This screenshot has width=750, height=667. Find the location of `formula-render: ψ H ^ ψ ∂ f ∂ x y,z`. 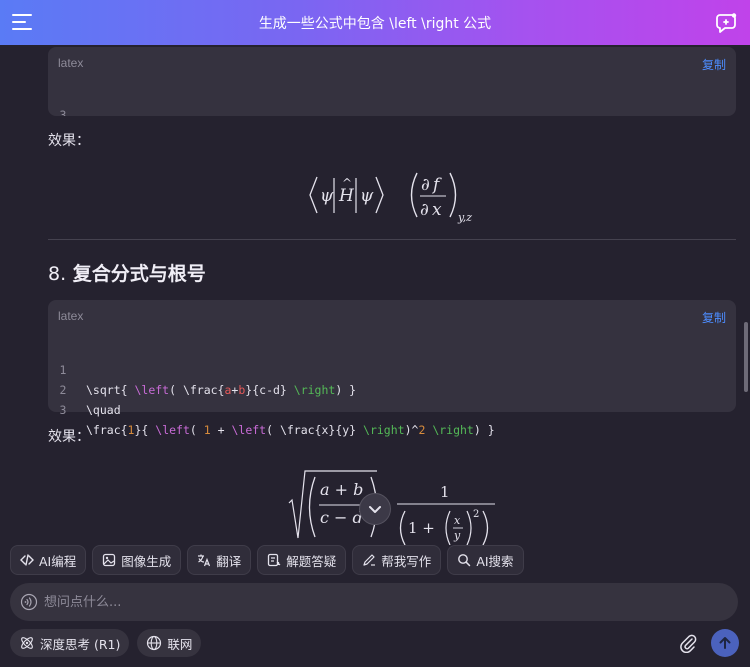

formula-render: ψ H ^ ψ ∂ f ∂ x y,z is located at coordinates (390, 198).